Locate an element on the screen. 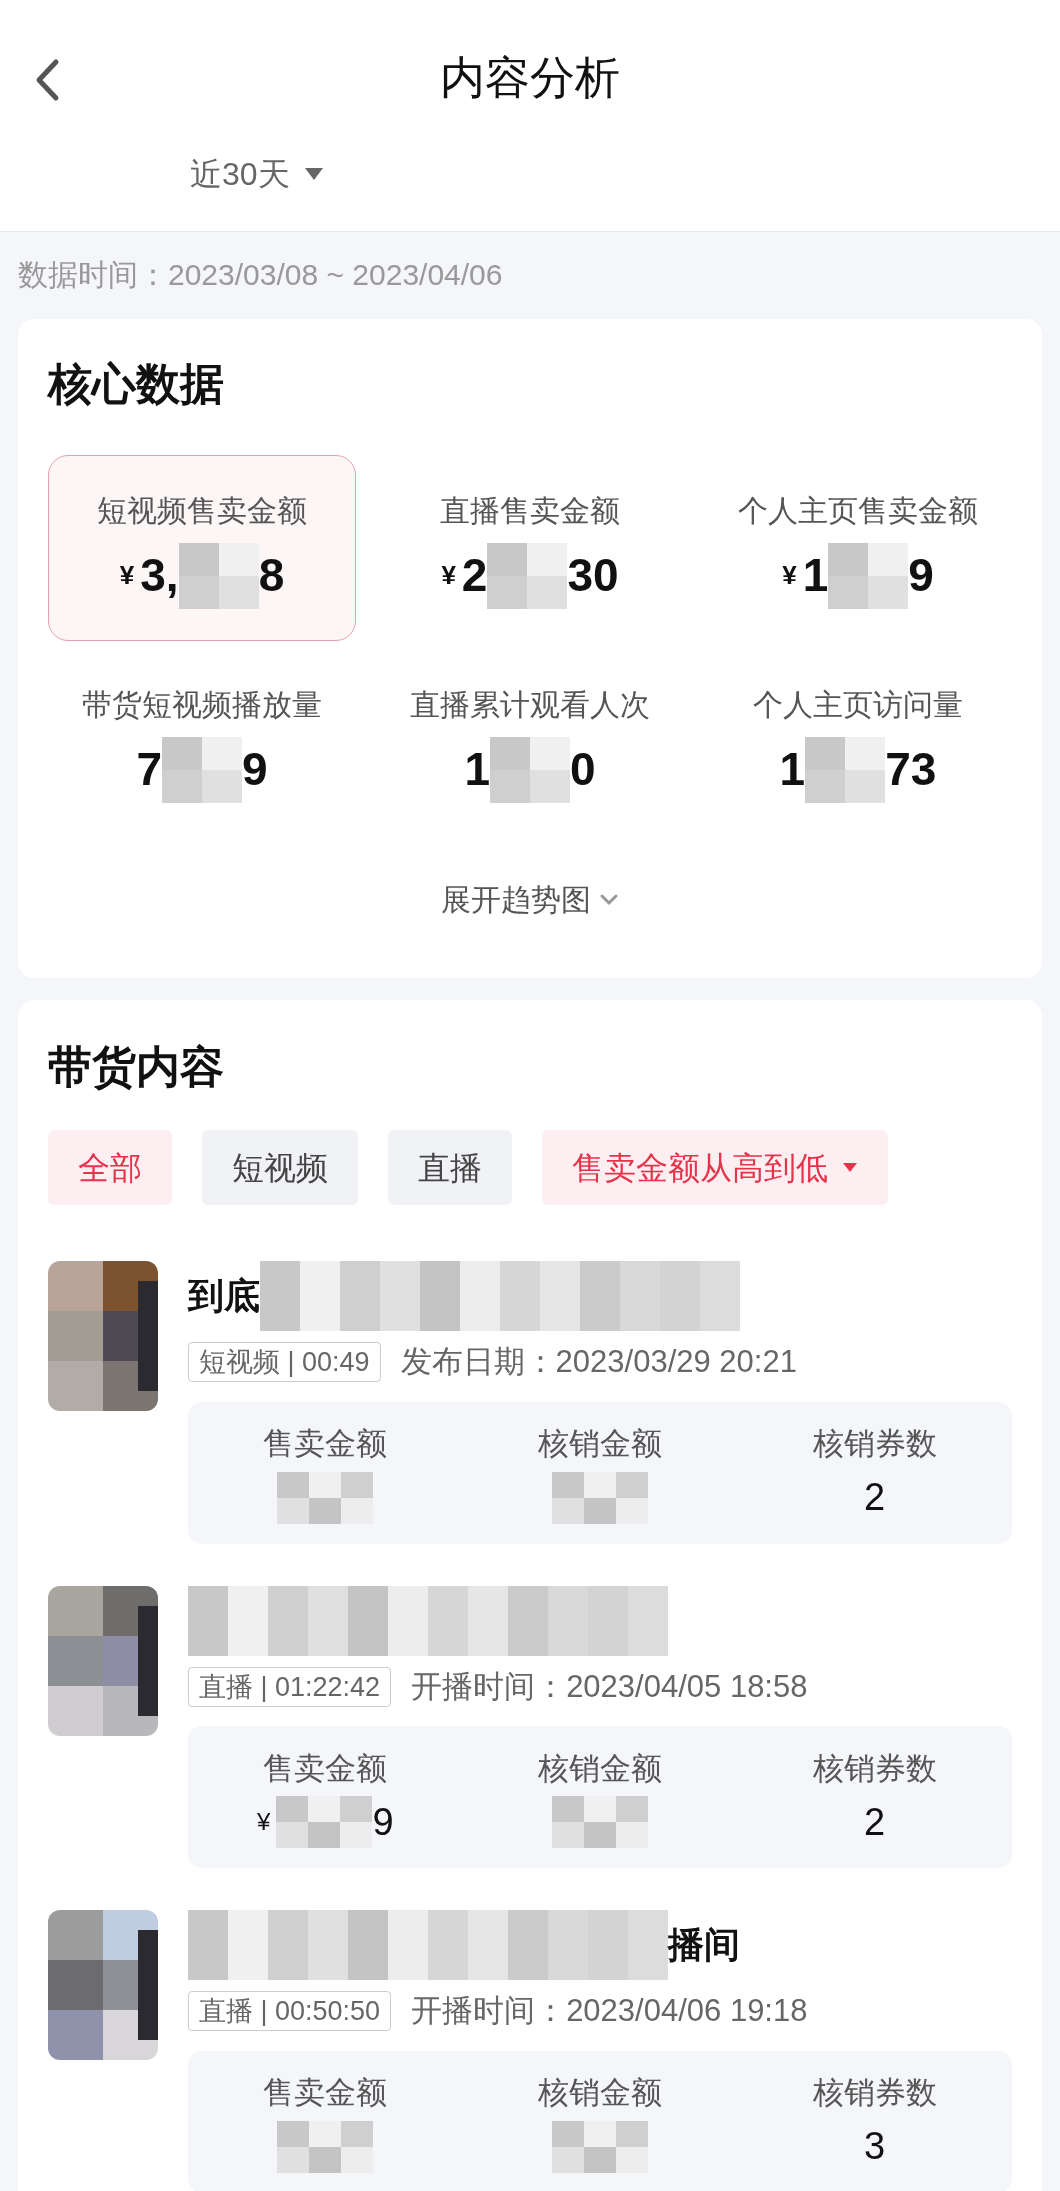 The height and width of the screenshot is (2191, 1060). metric-value: 7 is located at coordinates (149, 769).